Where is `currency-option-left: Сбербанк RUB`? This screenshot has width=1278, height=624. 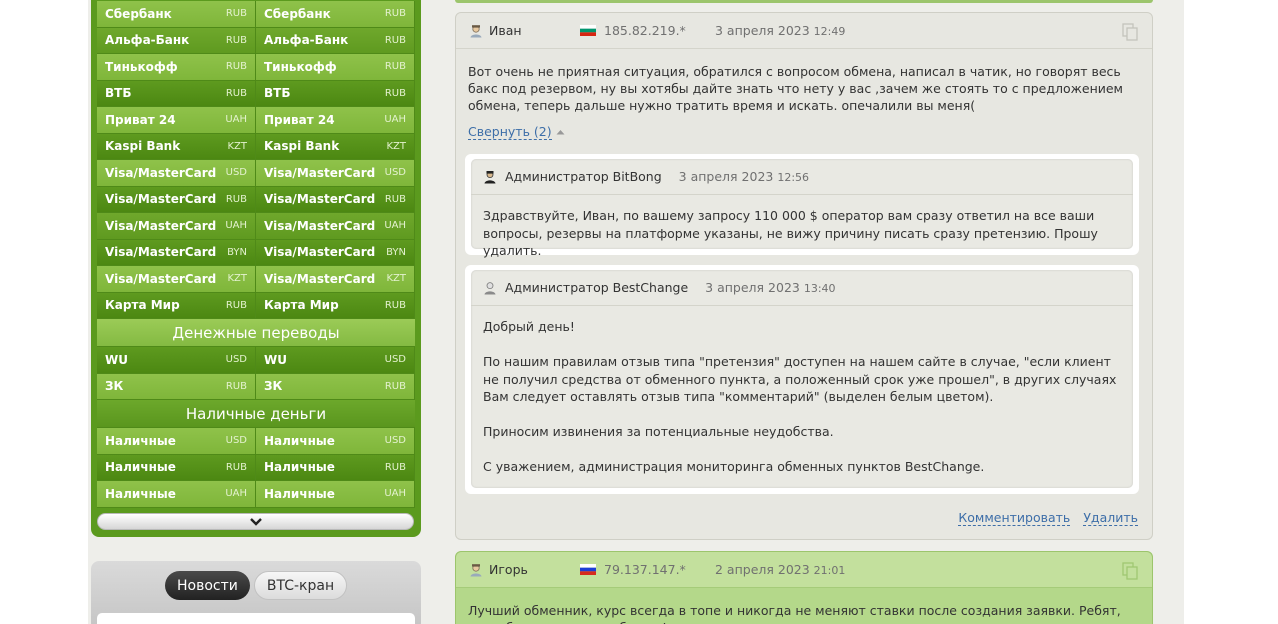
currency-option-left: Сбербанк RUB is located at coordinates (176, 14).